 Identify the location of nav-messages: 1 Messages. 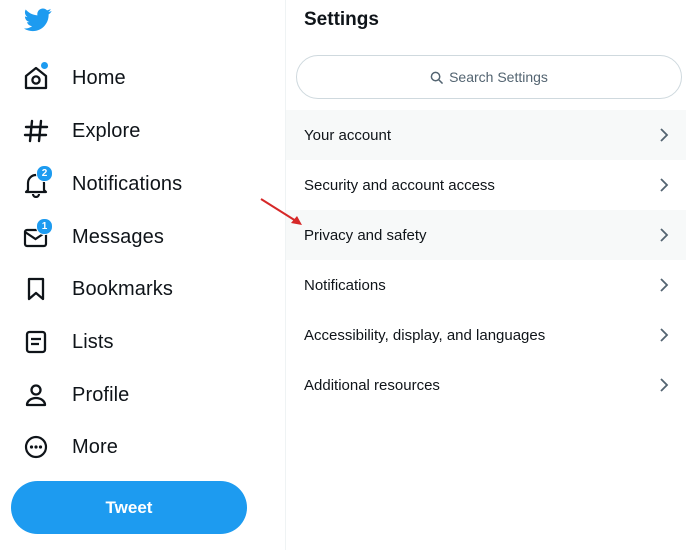
(132, 237).